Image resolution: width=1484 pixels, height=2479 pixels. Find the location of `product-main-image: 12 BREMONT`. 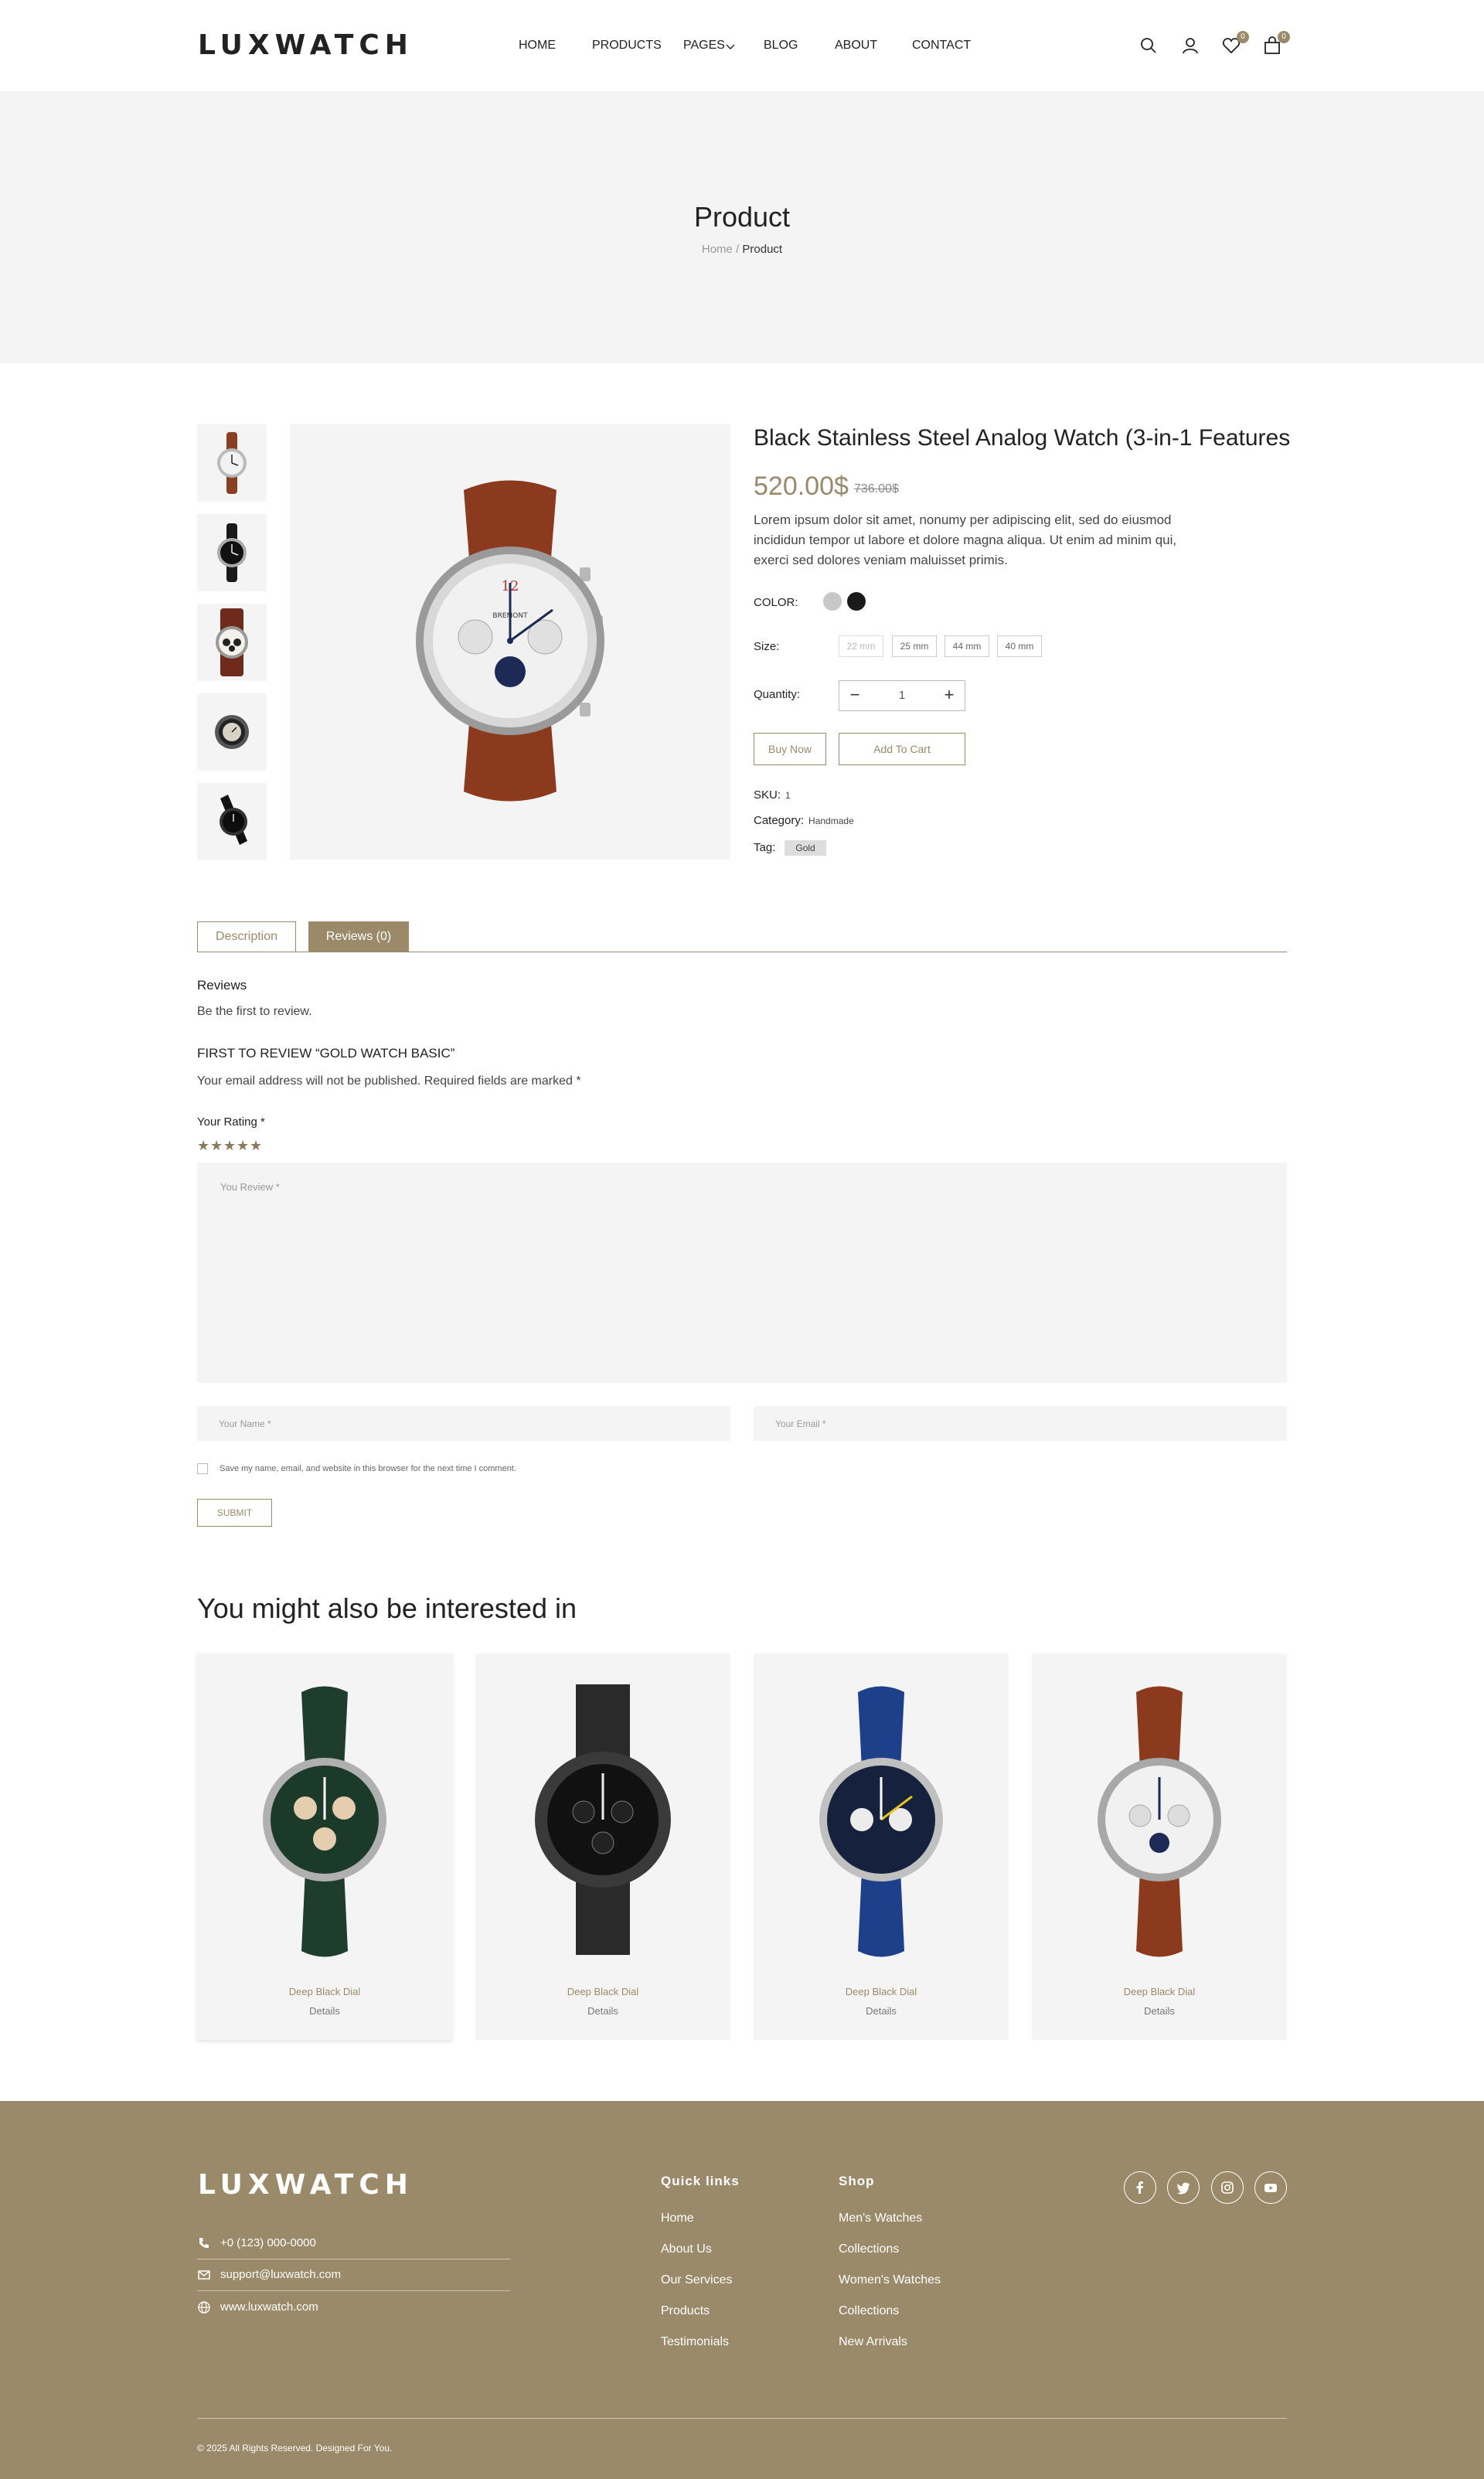

product-main-image: 12 BREMONT is located at coordinates (510, 642).